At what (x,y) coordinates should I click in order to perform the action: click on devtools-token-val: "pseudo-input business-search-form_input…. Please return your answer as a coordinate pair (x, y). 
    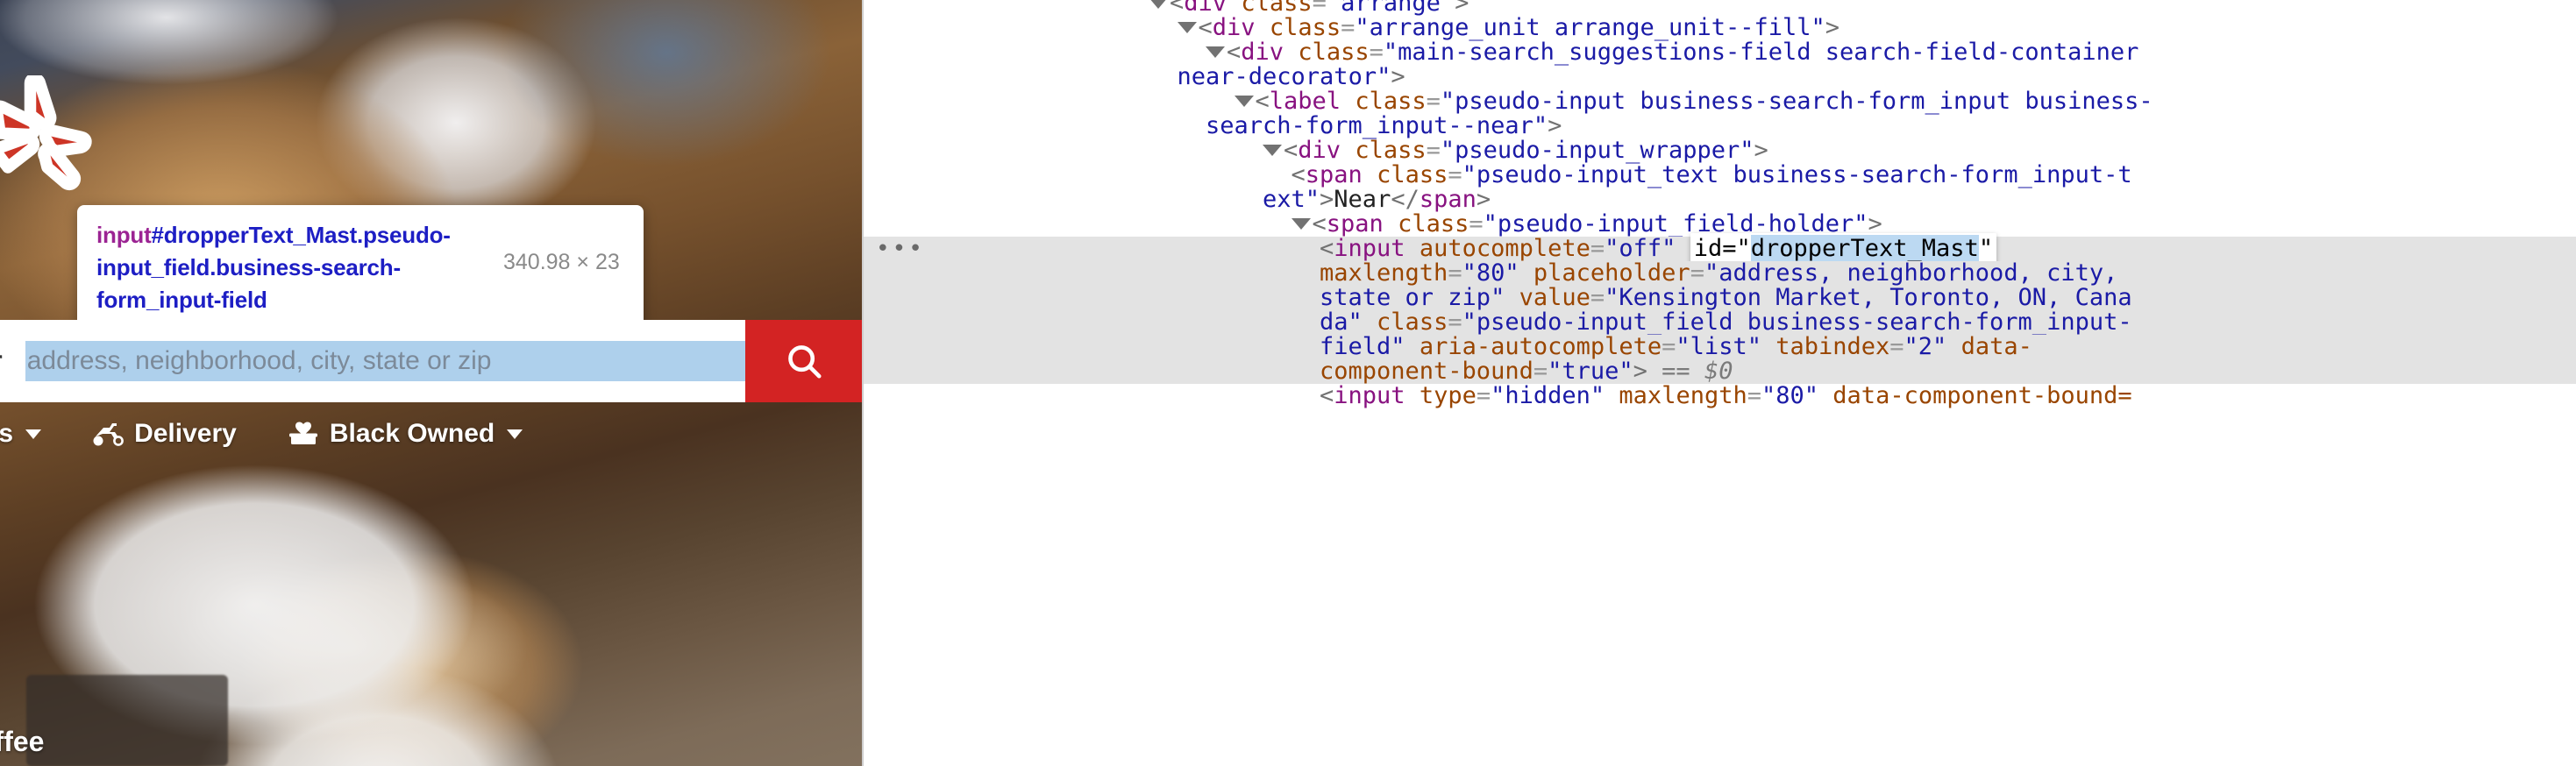
    Looking at the image, I should click on (1796, 101).